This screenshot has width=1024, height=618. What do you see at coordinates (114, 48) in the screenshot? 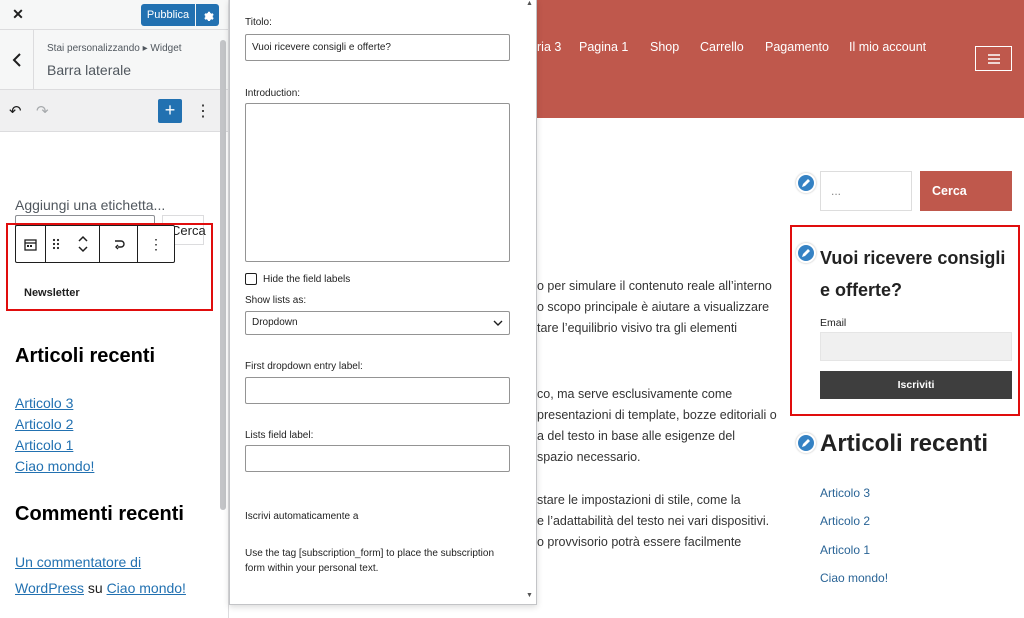
I see `breadcrumb: Stai personalizzando ▸ Widget` at bounding box center [114, 48].